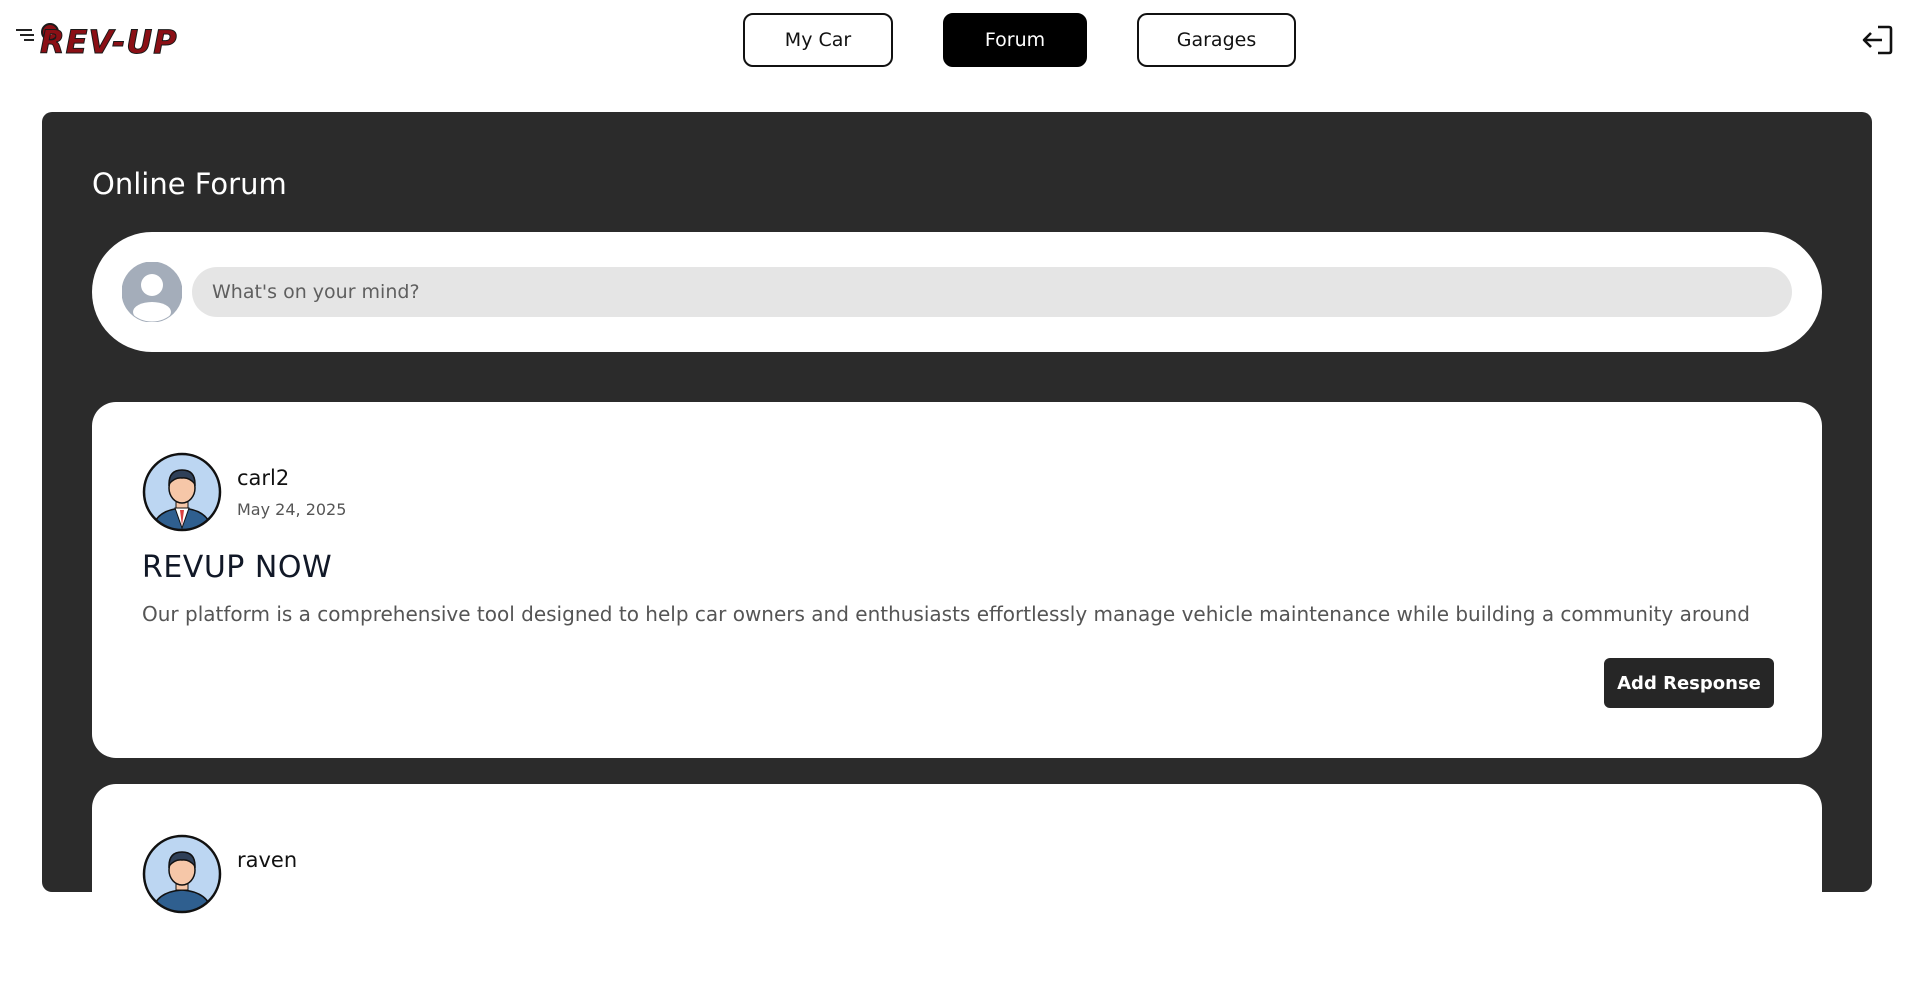 The image size is (1916, 984). I want to click on logo-text: REV-UP, so click(109, 42).